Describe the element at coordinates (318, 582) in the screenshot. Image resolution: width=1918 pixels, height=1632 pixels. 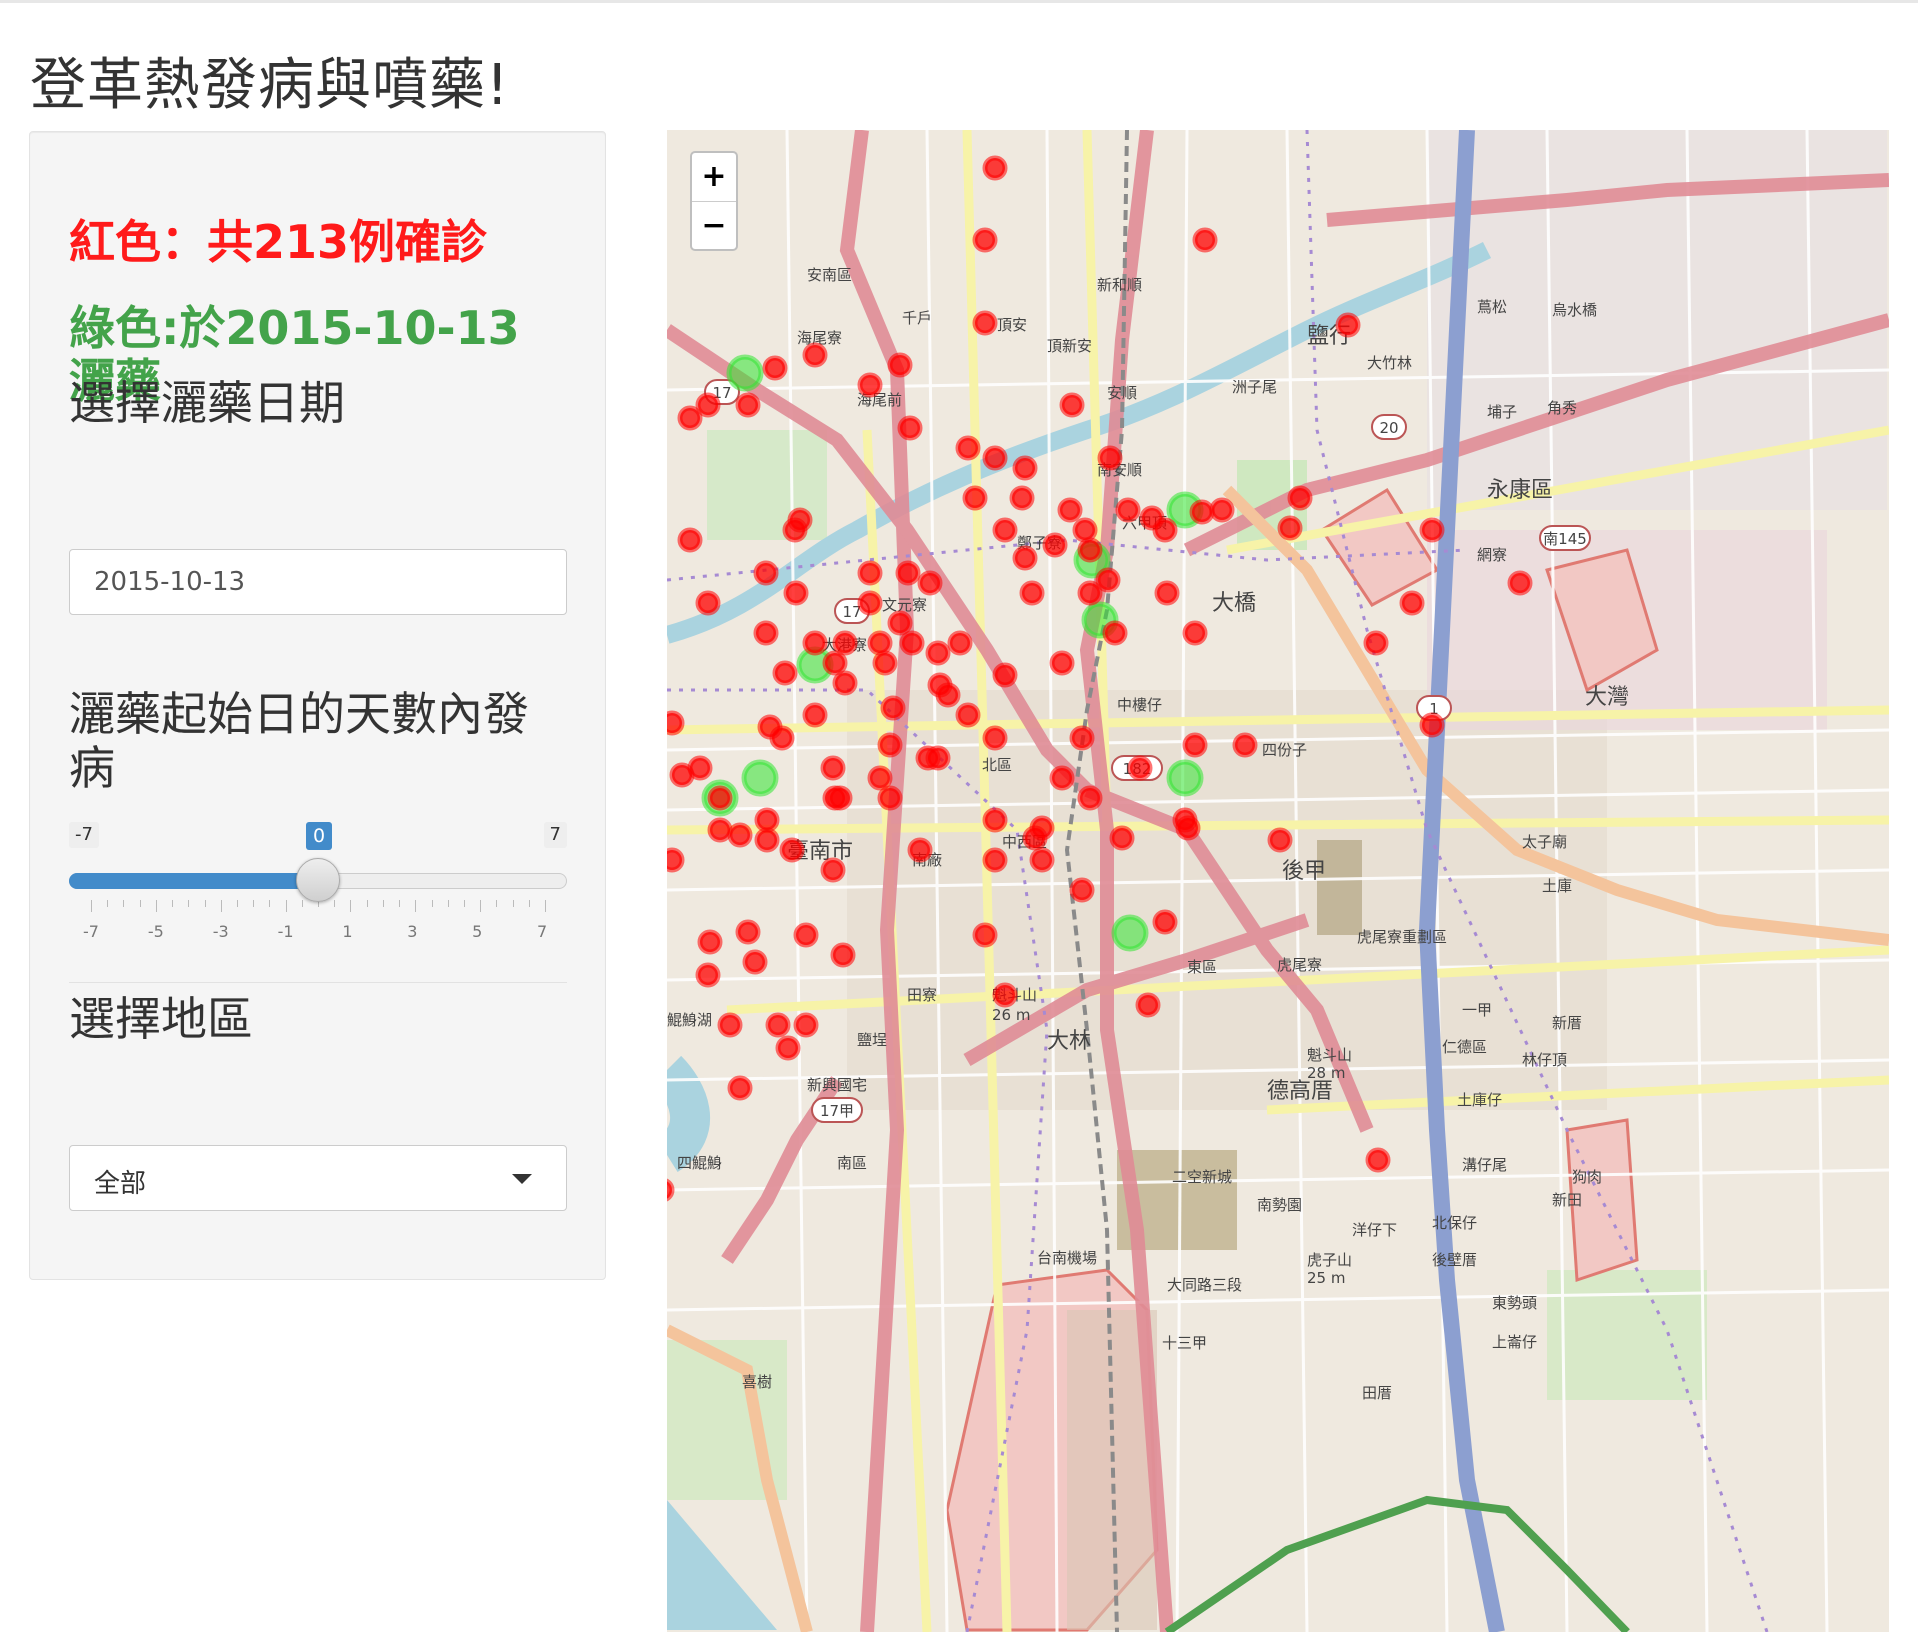
I see `date-input: 2015-10-13` at that location.